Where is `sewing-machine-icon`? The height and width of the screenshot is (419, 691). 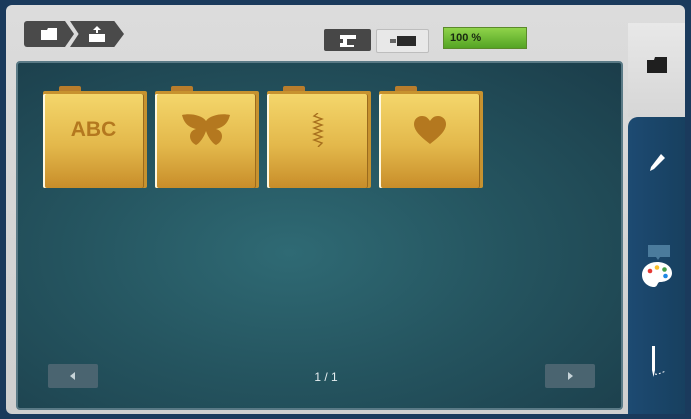 sewing-machine-icon is located at coordinates (347, 41).